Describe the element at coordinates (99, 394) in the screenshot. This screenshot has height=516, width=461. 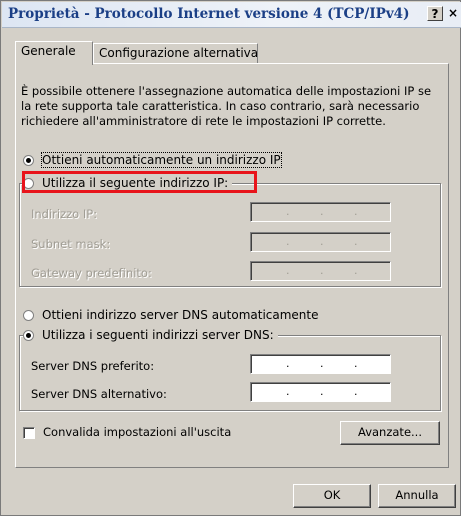
I see `alternate-dns-label: Server DNS alternativo:` at that location.